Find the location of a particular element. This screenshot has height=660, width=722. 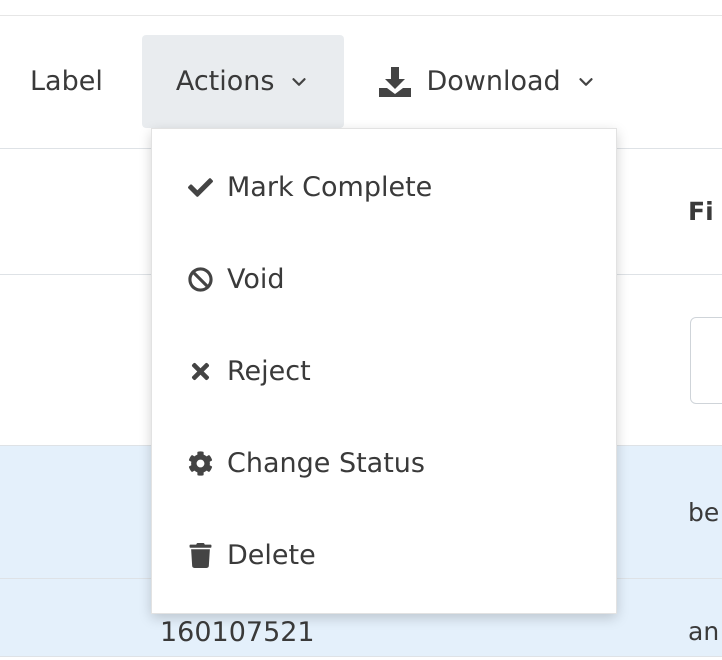

toolbar-button: Label is located at coordinates (51, 81).